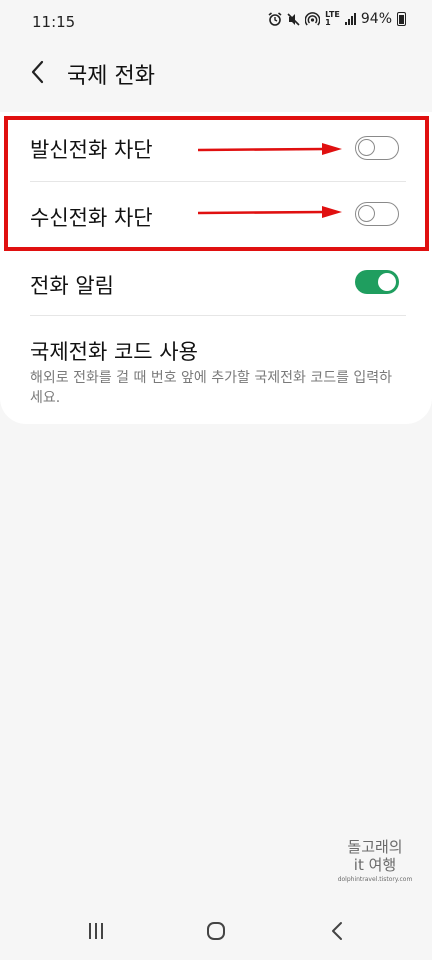 This screenshot has height=960, width=432. I want to click on incoming-block-toggle, so click(377, 214).